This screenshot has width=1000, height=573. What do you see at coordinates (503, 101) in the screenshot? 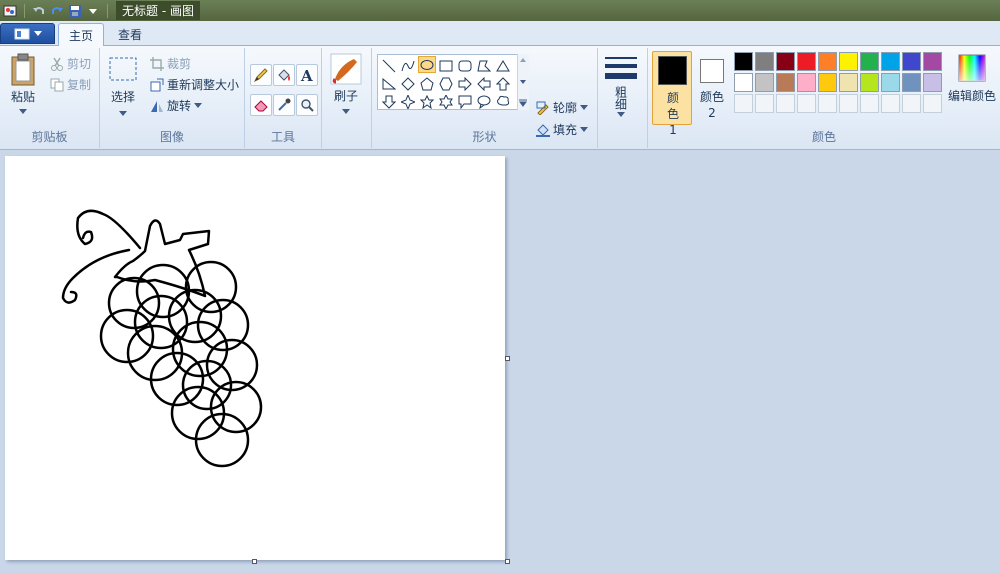
I see `cloud-callout-shape-icon` at bounding box center [503, 101].